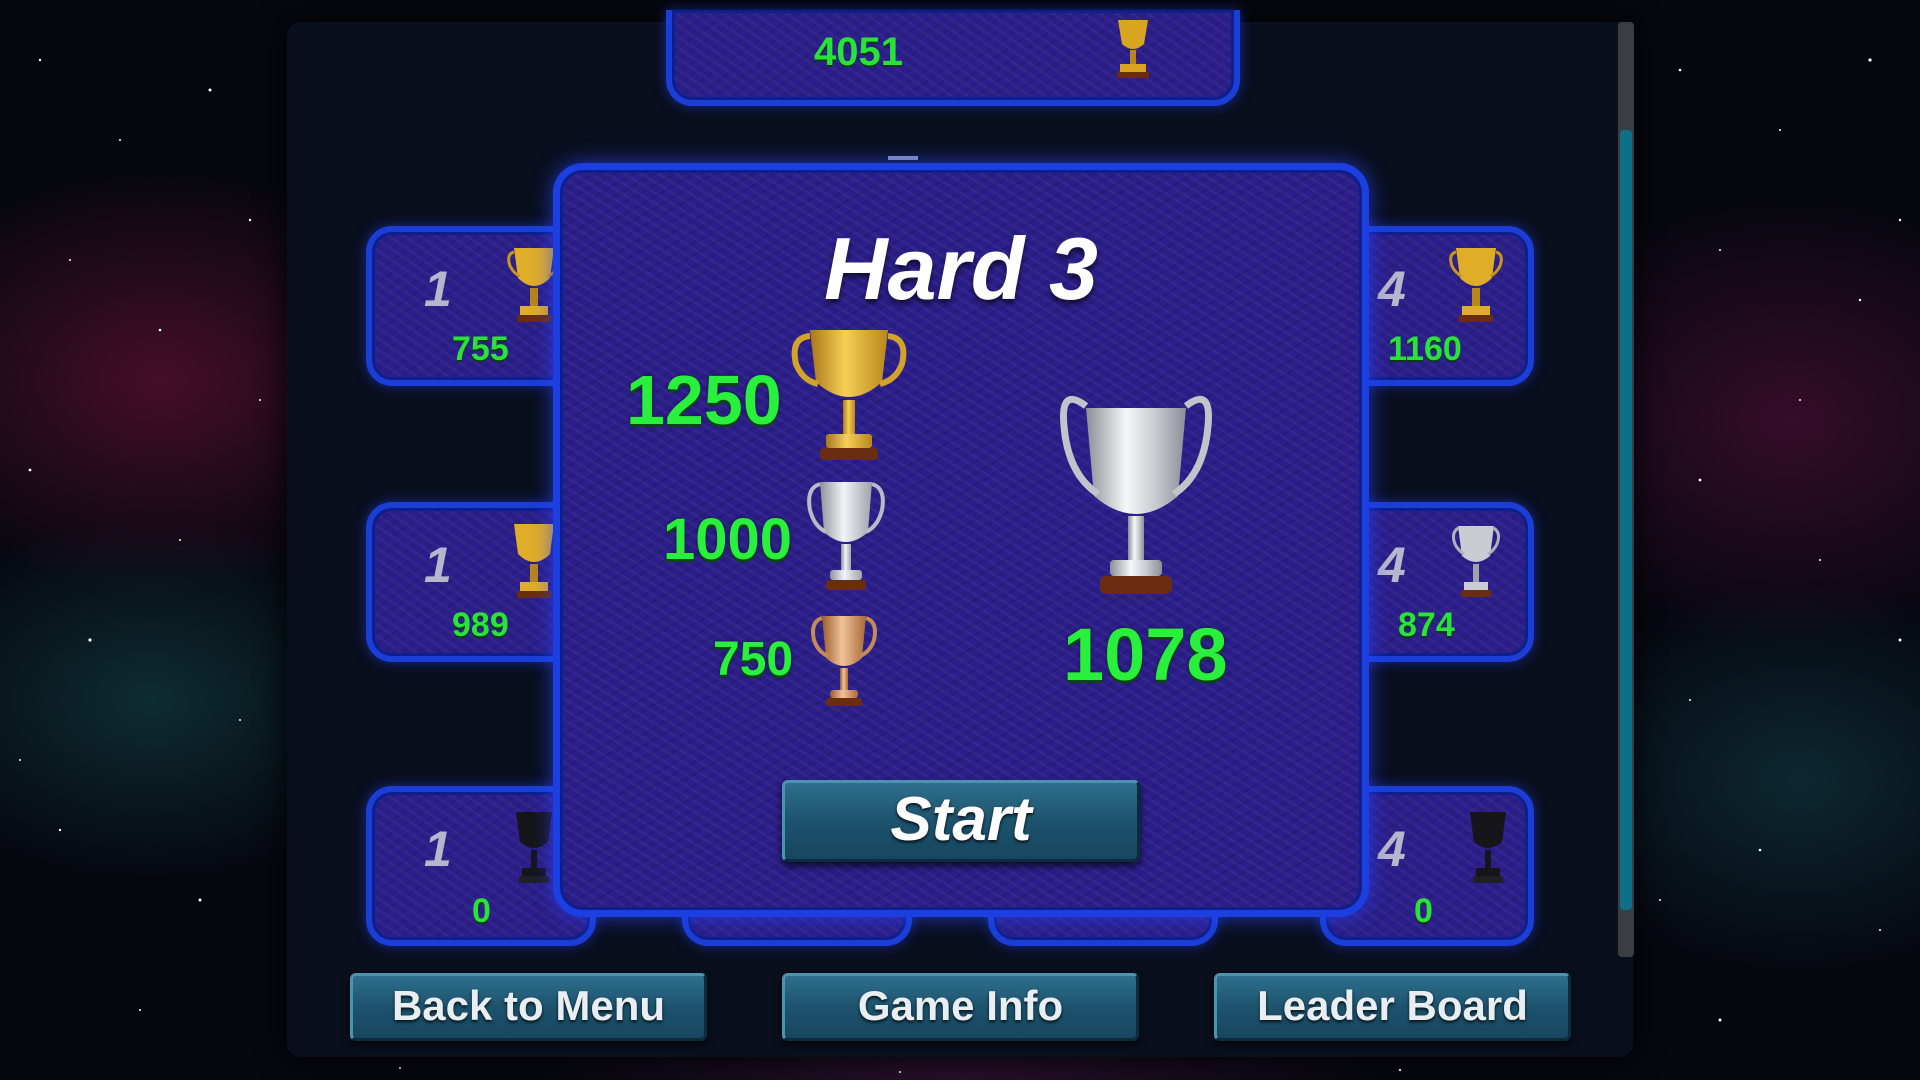 The image size is (1920, 1080). I want to click on leader-board-button: Leader Board, so click(1392, 1007).